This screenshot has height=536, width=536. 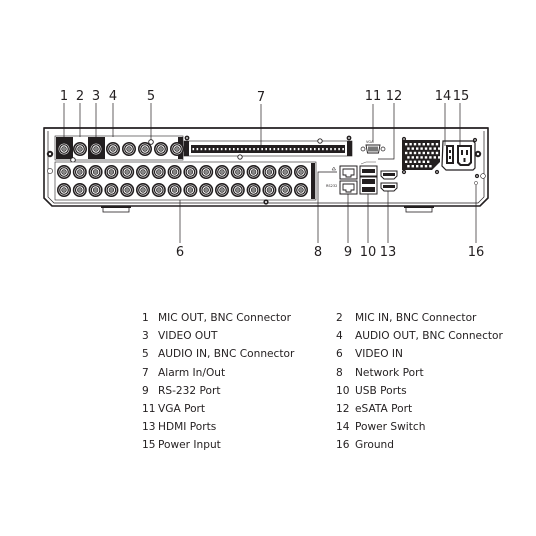 What do you see at coordinates (64, 96) in the screenshot?
I see `callout-1: 1` at bounding box center [64, 96].